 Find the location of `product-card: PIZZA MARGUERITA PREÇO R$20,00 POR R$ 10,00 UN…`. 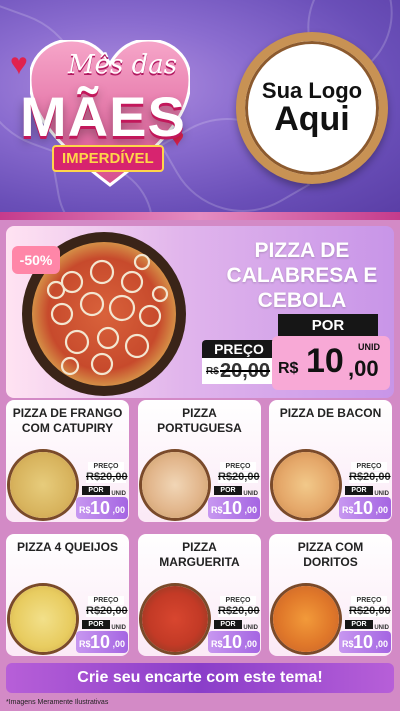

product-card: PIZZA MARGUERITA PREÇO R$20,00 POR R$ 10,00 UN… is located at coordinates (199, 595).